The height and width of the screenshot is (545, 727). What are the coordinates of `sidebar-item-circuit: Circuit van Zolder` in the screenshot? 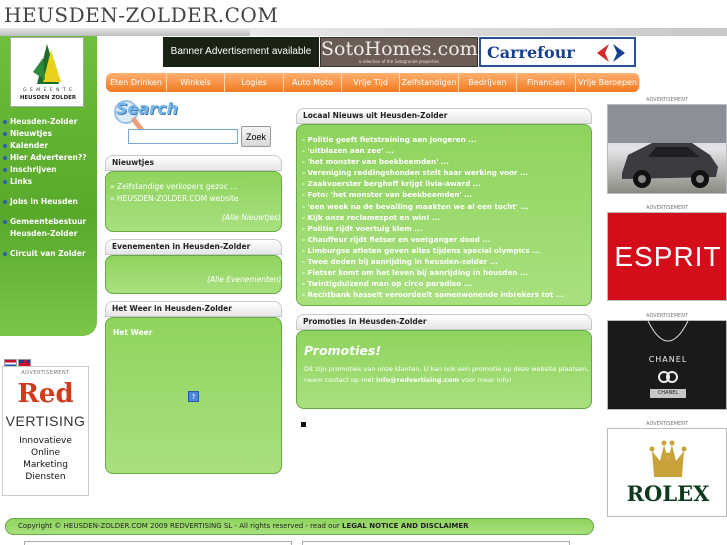 It's located at (45, 254).